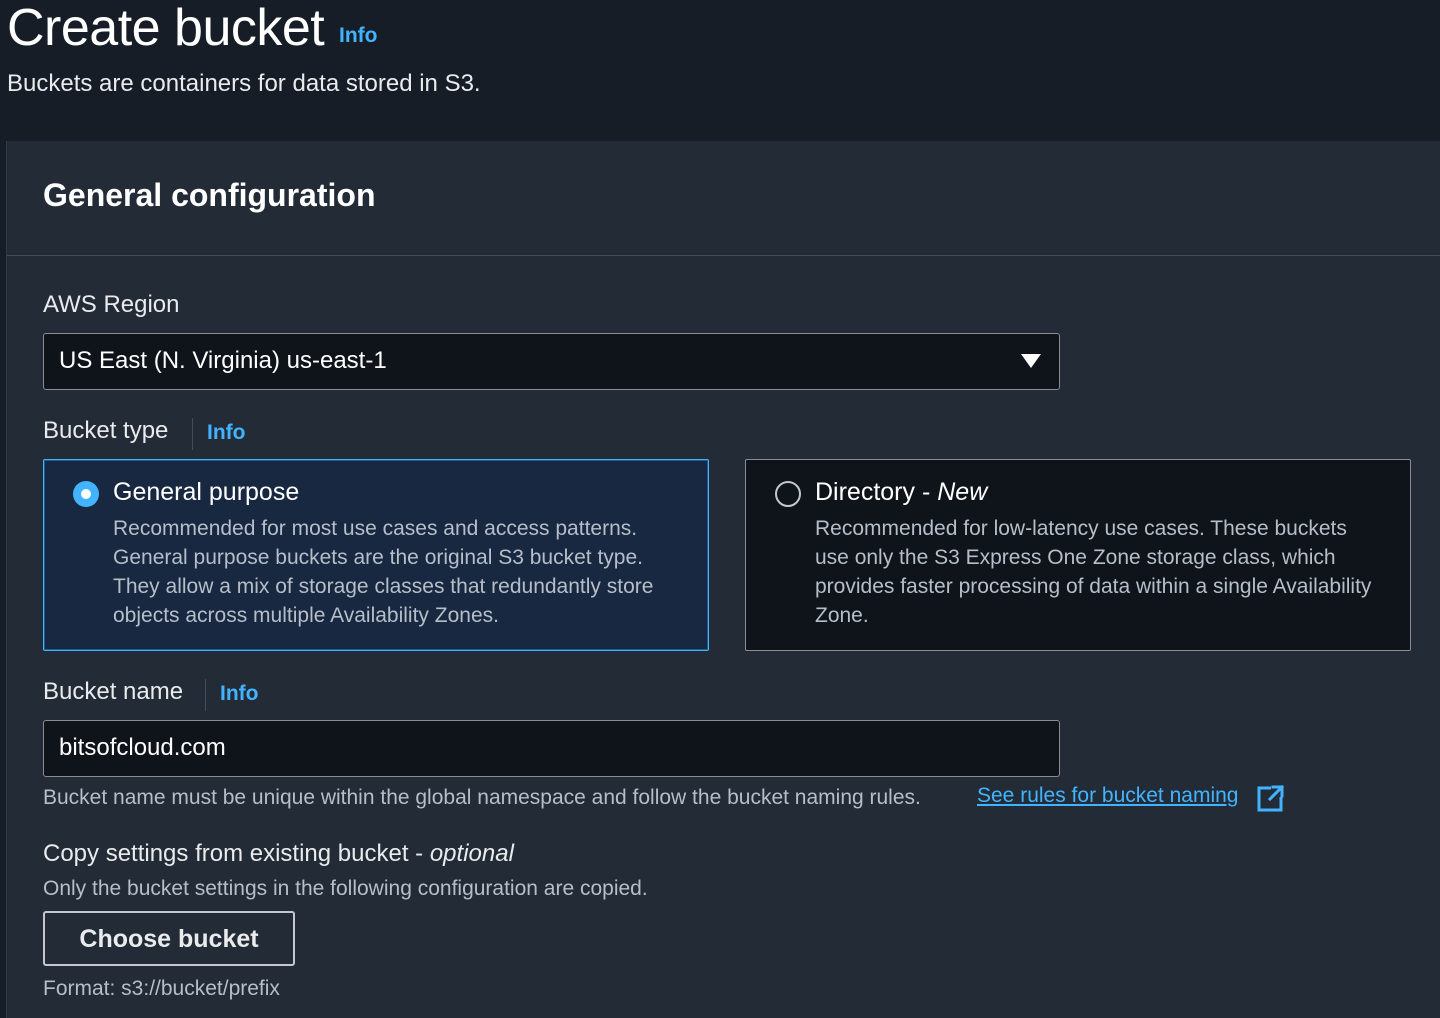 This screenshot has height=1018, width=1440. I want to click on bucket-type-info-link: Info, so click(226, 433).